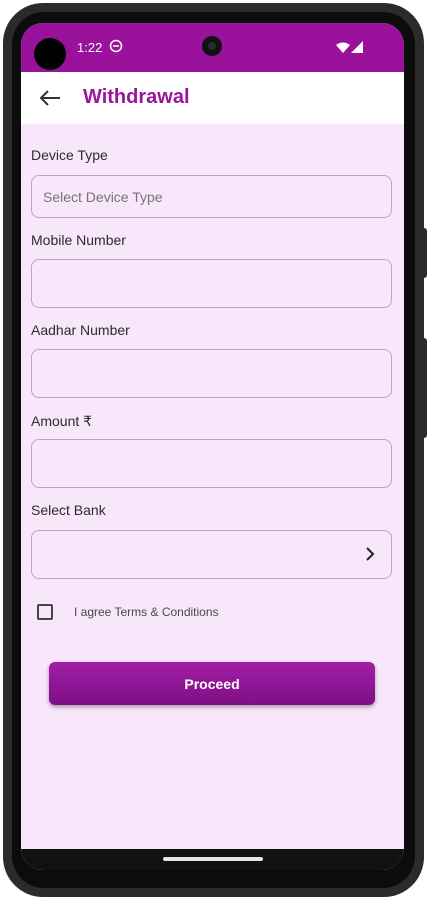 The image size is (427, 900). What do you see at coordinates (62, 421) in the screenshot?
I see `amount-label: Amount ₹` at bounding box center [62, 421].